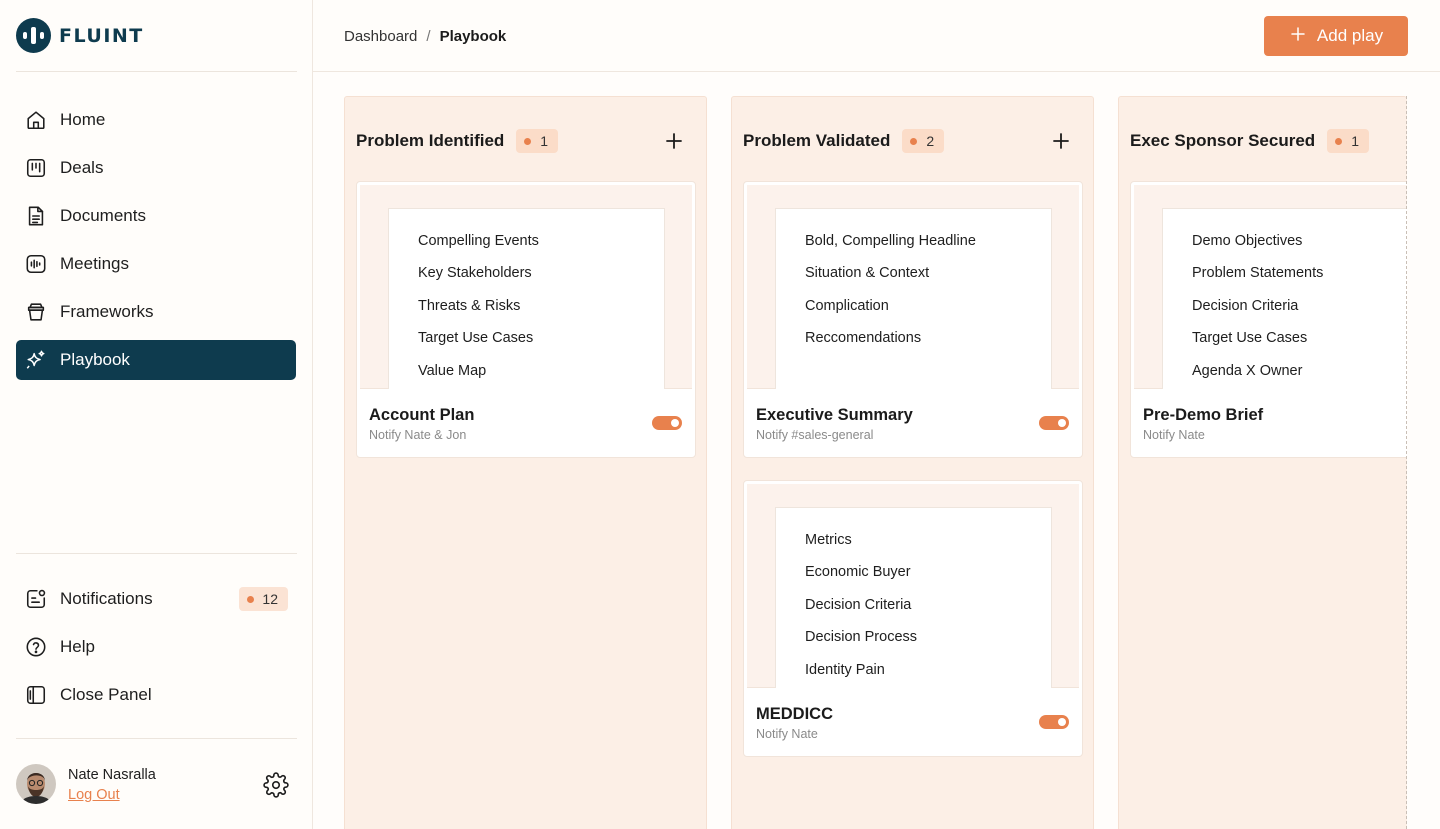 Image resolution: width=1440 pixels, height=829 pixels. Describe the element at coordinates (834, 415) in the screenshot. I see `card-title: Executive Summary` at that location.